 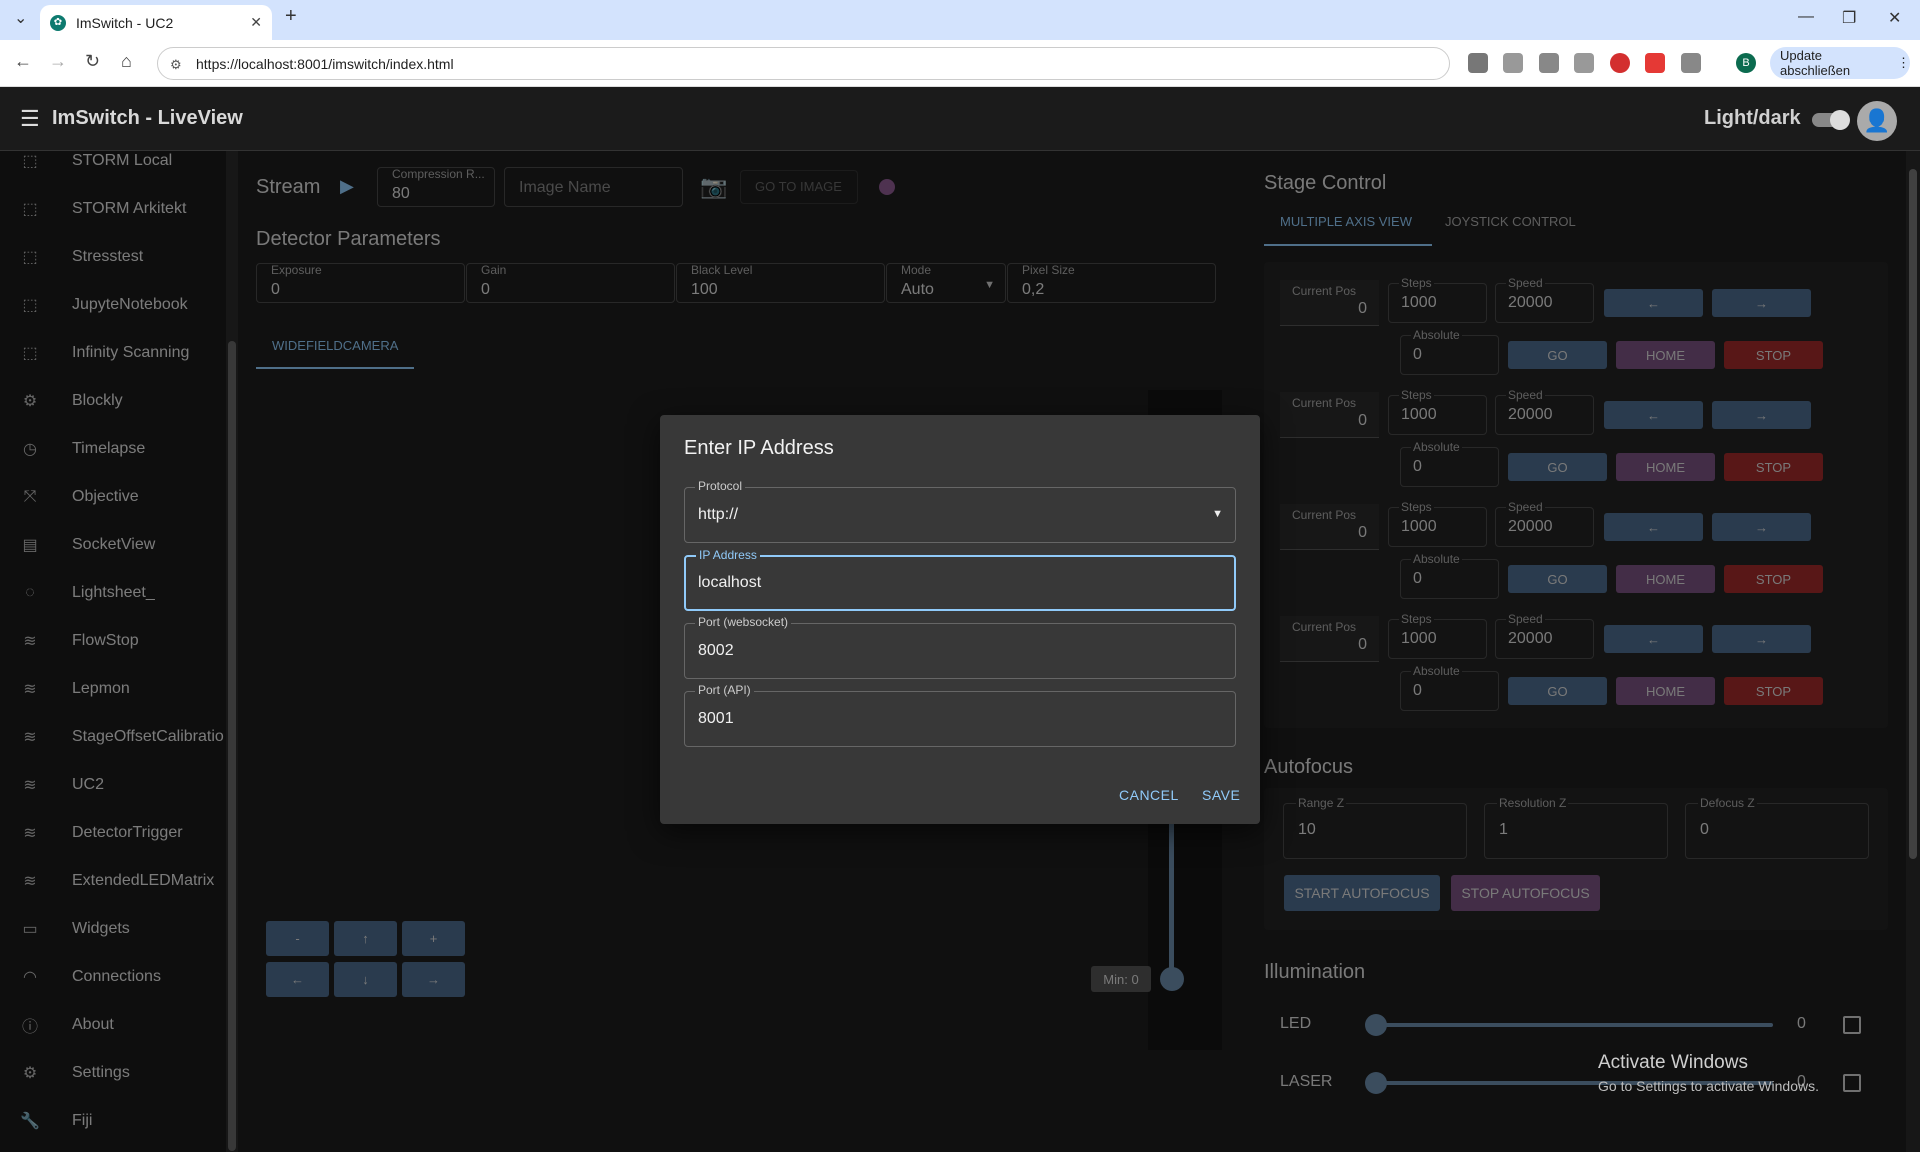 I want to click on api-port-value: 8001, so click(x=716, y=718).